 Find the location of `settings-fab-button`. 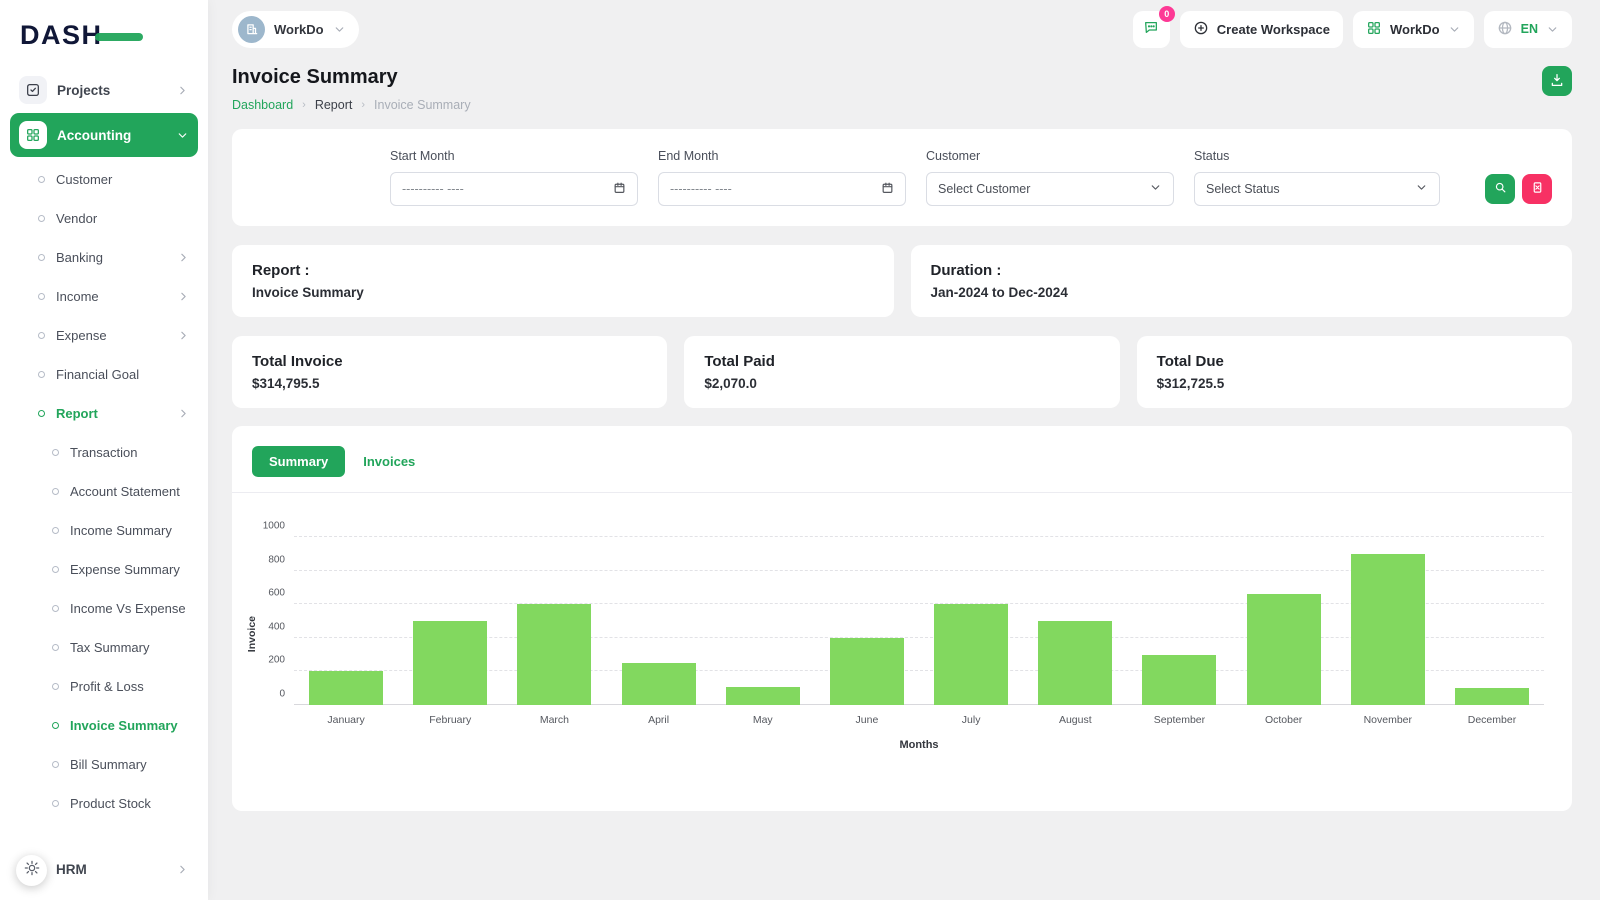

settings-fab-button is located at coordinates (31, 870).